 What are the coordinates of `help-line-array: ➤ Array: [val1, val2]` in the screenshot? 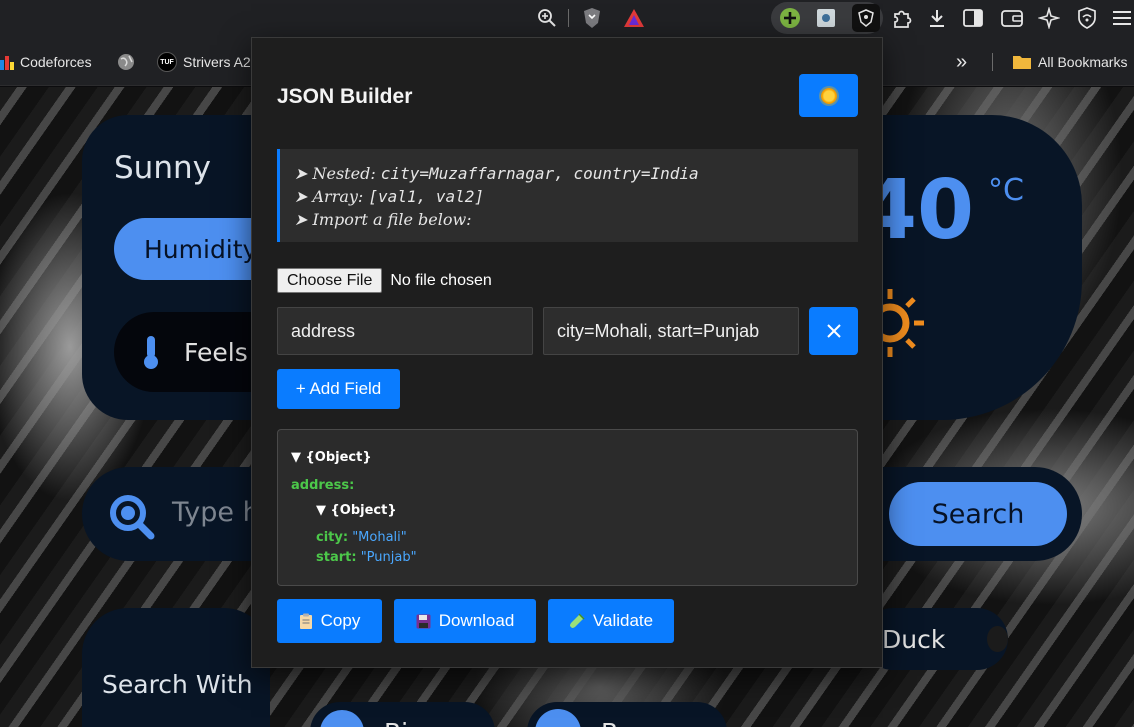 It's located at (569, 196).